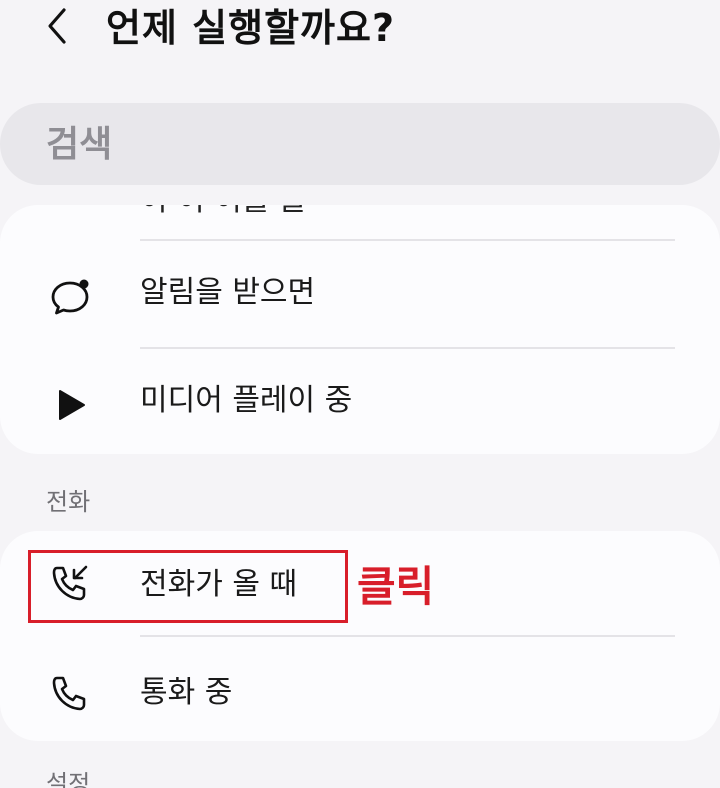  What do you see at coordinates (69, 693) in the screenshot?
I see `phone-icon` at bounding box center [69, 693].